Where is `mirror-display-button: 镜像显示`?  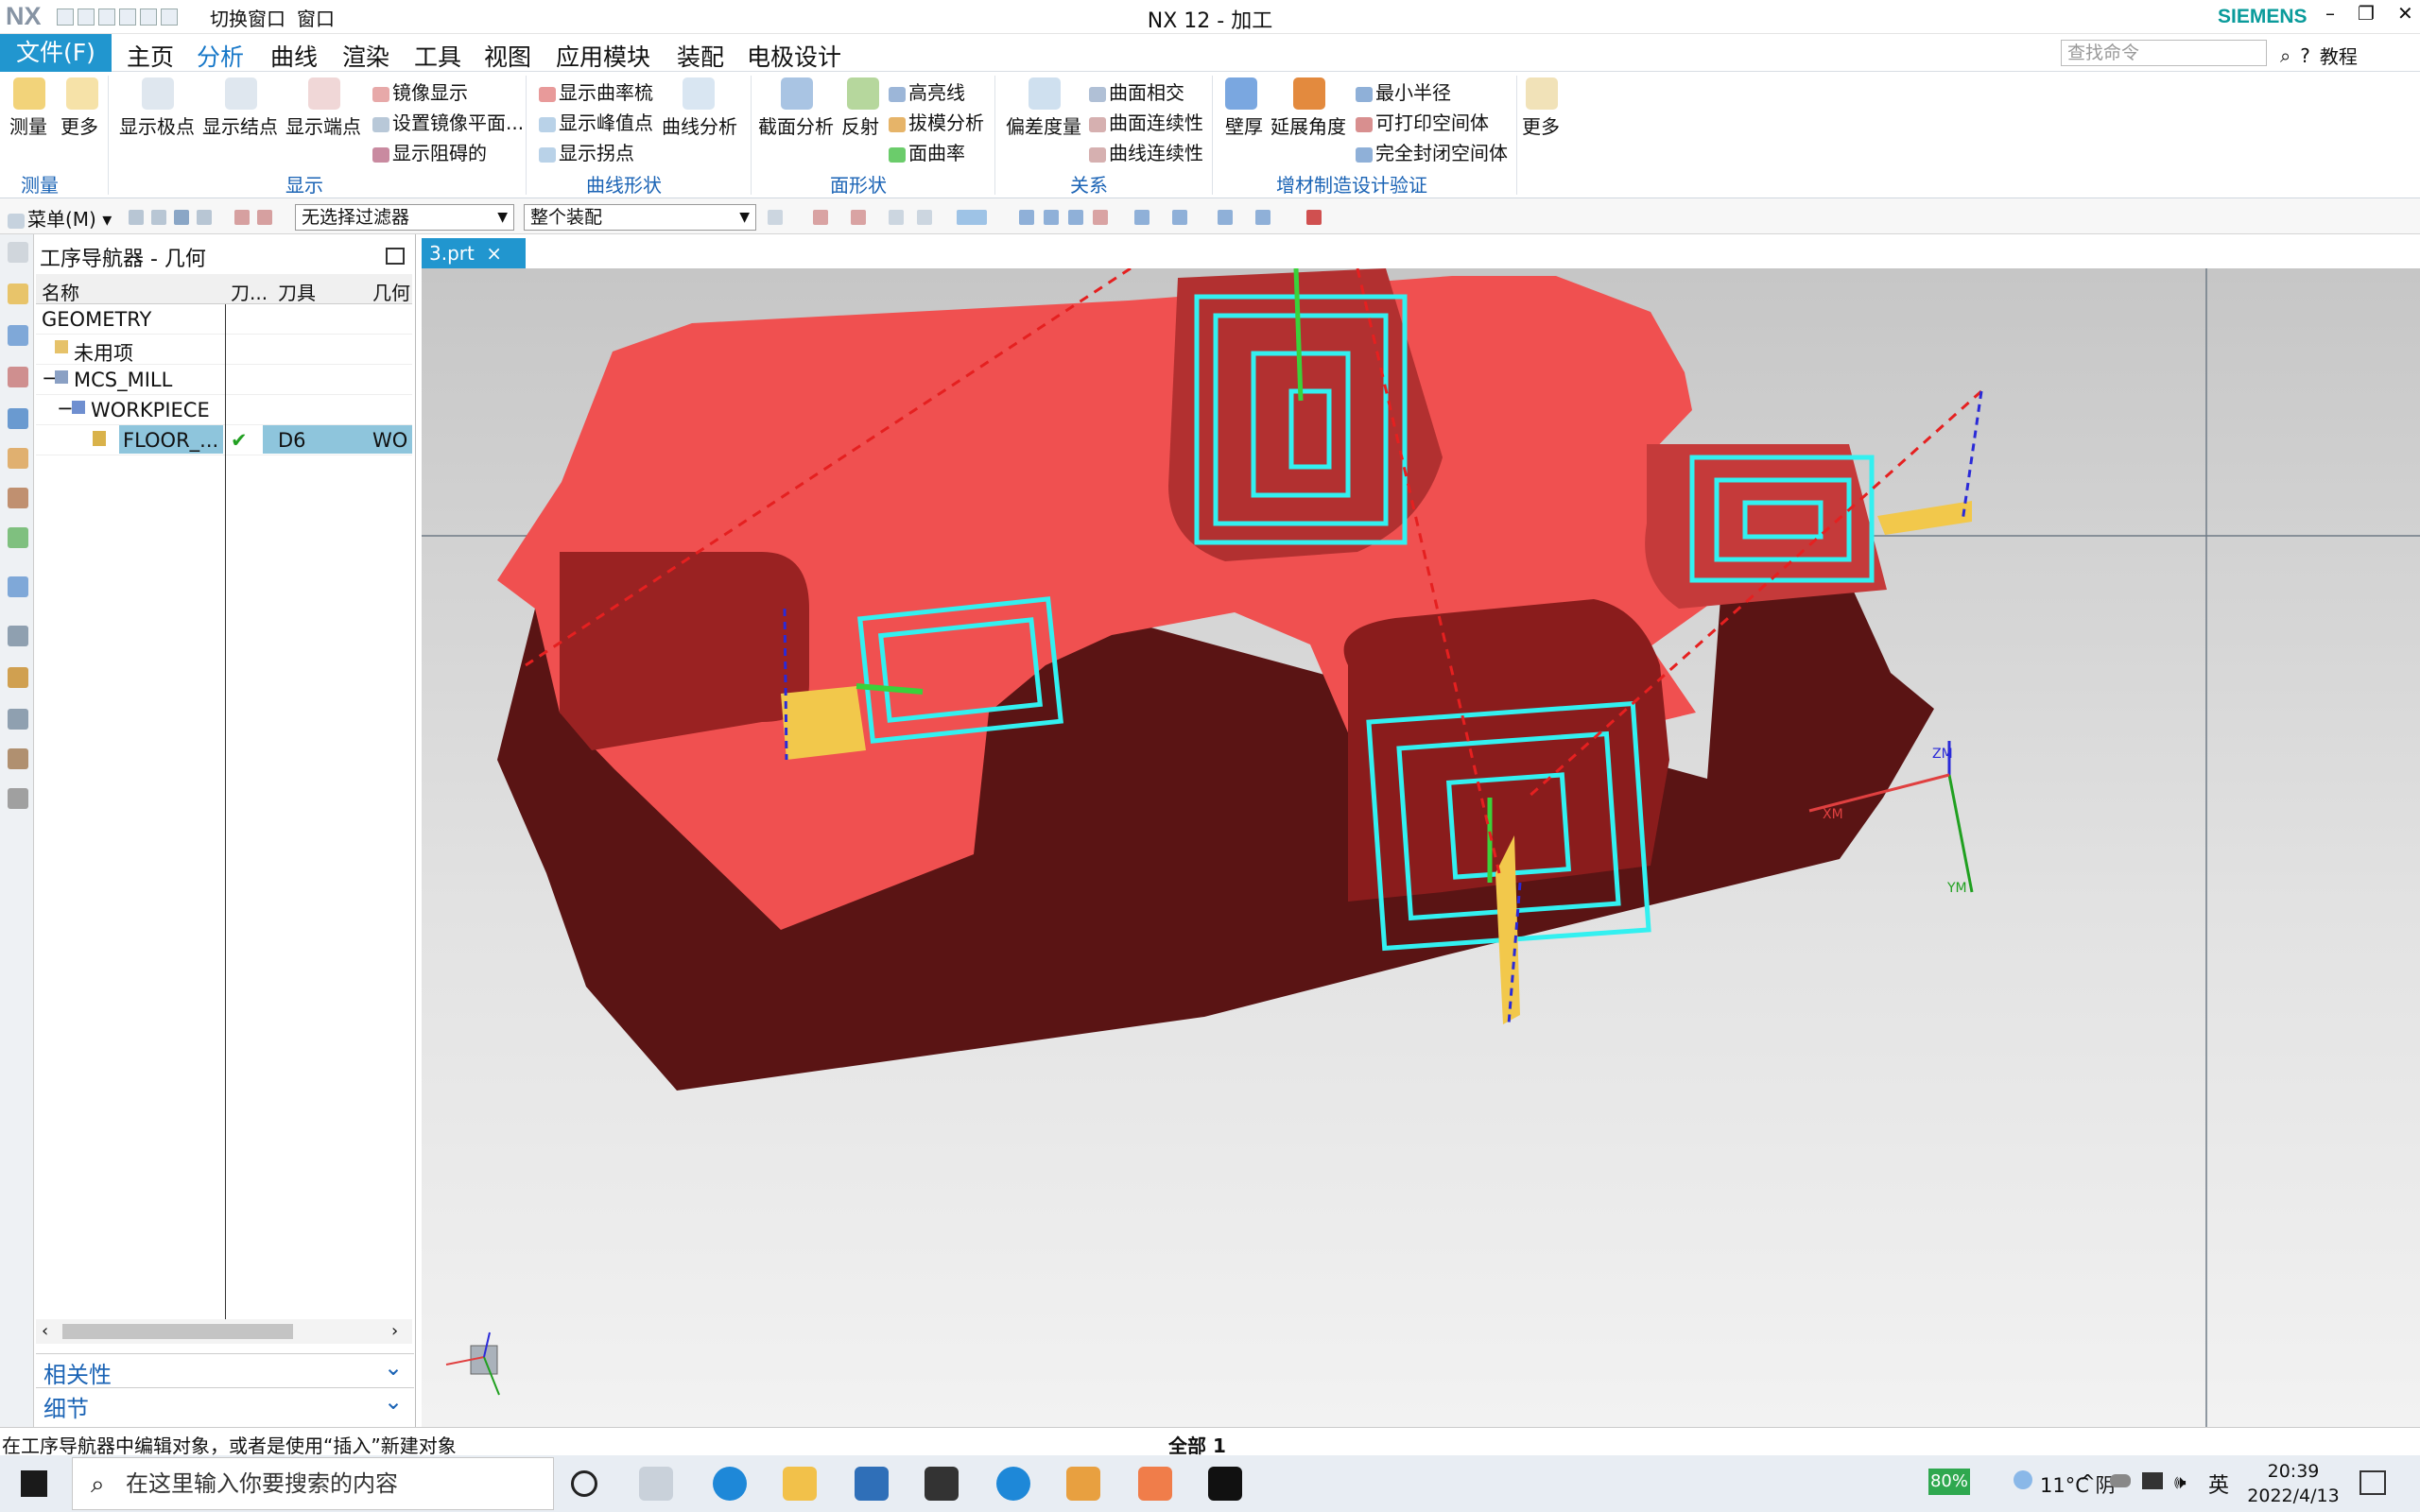
mirror-display-button: 镜像显示 is located at coordinates (420, 91).